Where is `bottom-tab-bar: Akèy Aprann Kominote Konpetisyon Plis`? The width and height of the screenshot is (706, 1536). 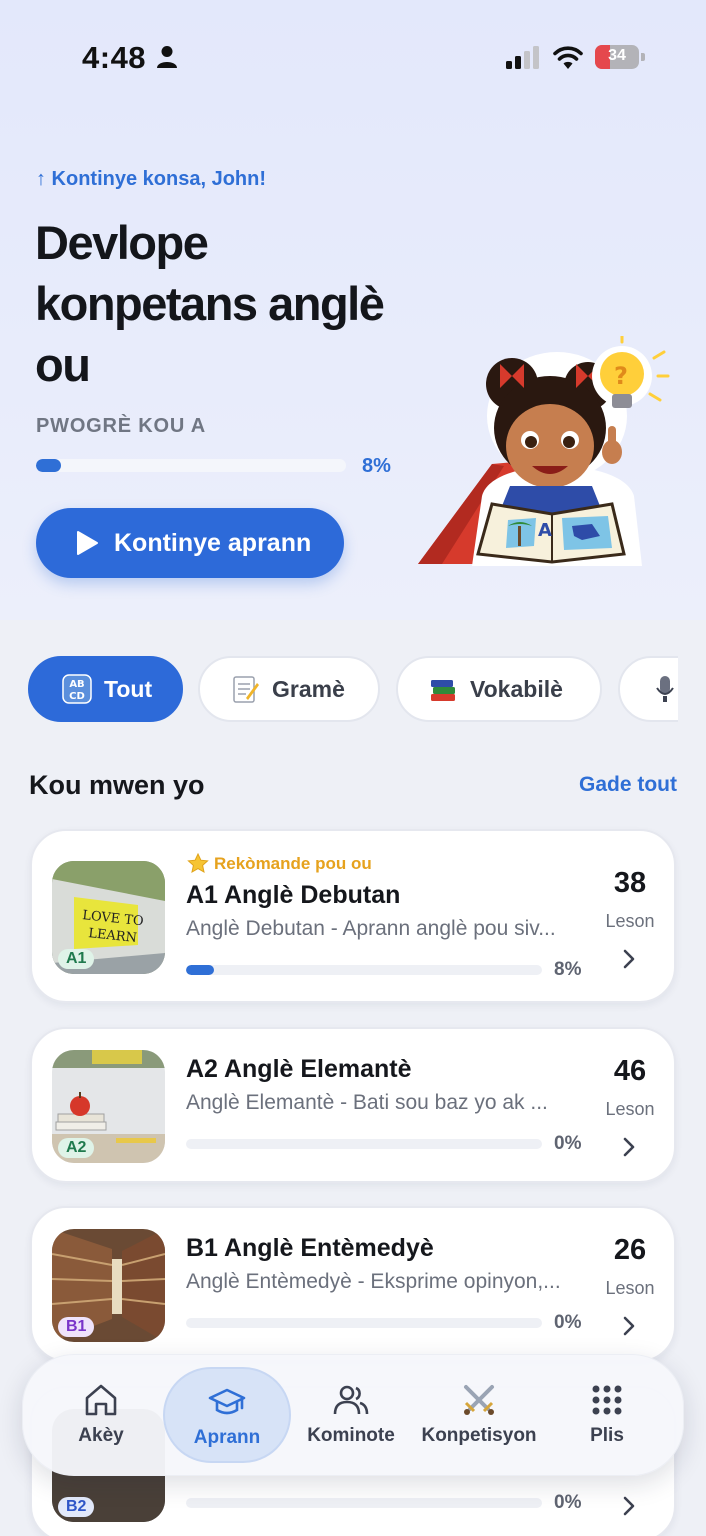
bottom-tab-bar: Akèy Aprann Kominote Konpetisyon Plis is located at coordinates (353, 1415).